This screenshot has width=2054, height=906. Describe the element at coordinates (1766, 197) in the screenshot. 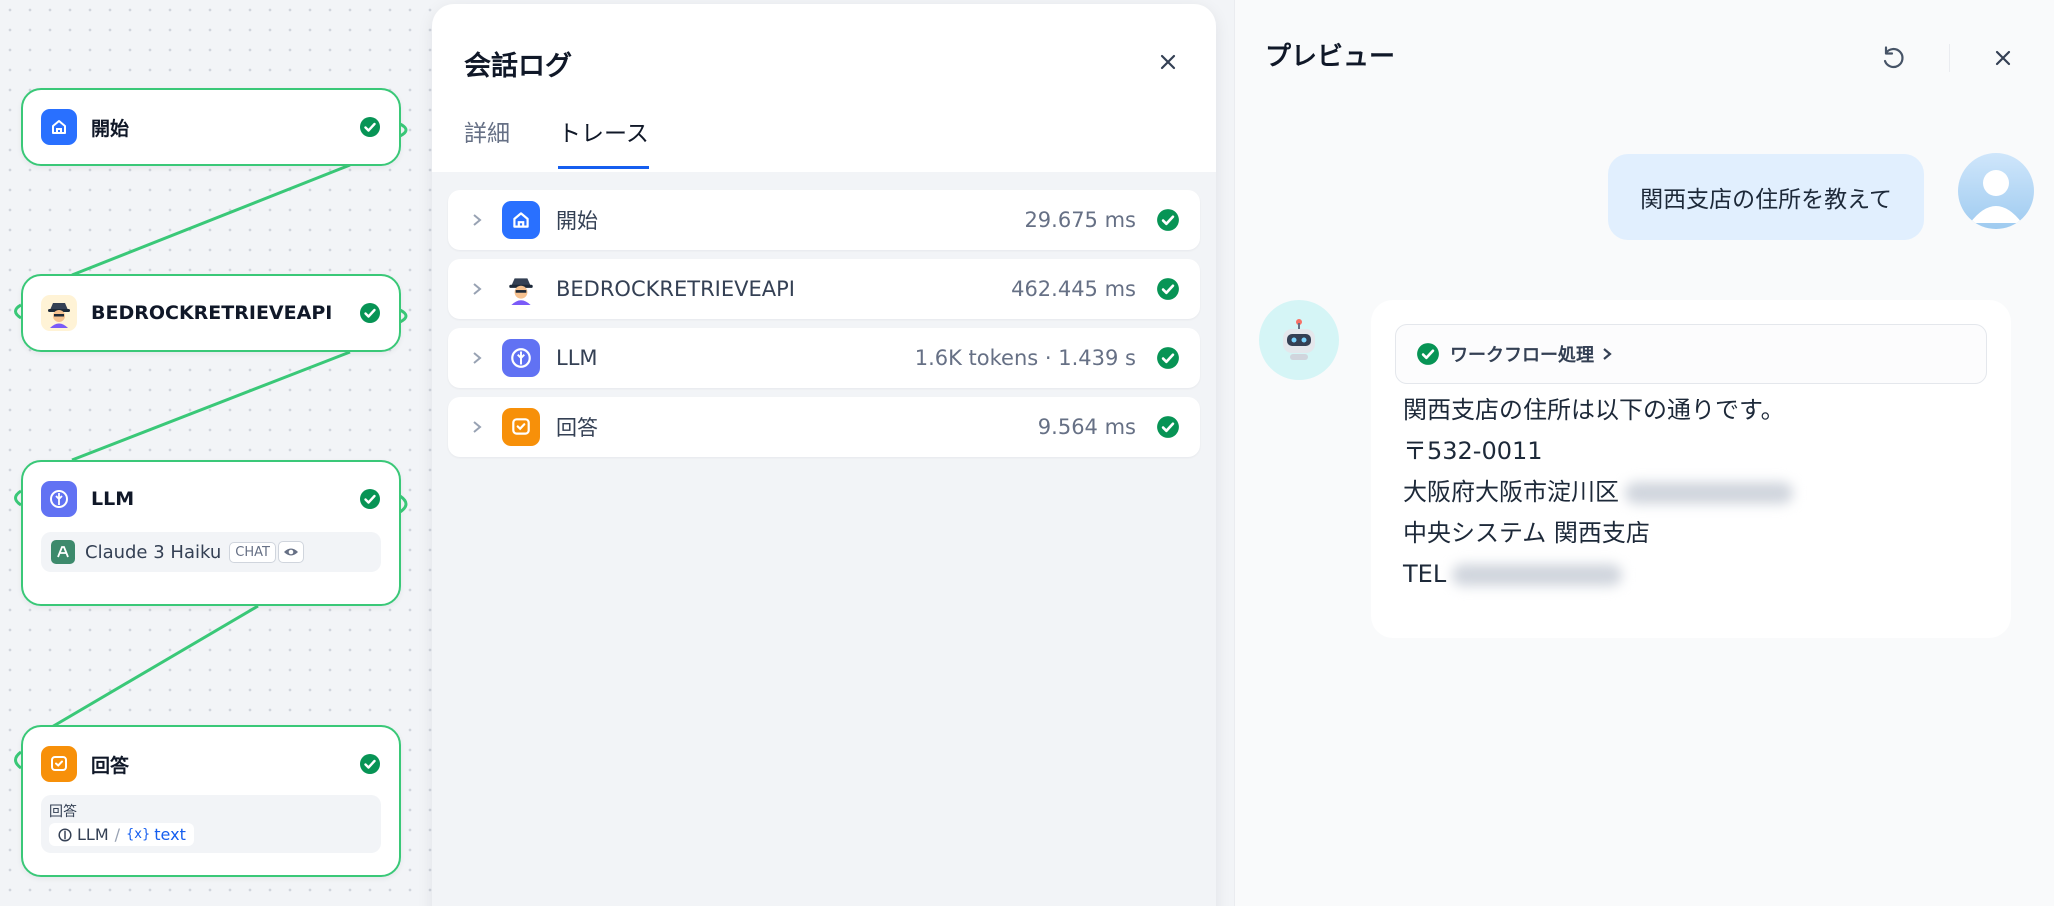

I see `user-message: 関西支店の住所を教えて` at that location.